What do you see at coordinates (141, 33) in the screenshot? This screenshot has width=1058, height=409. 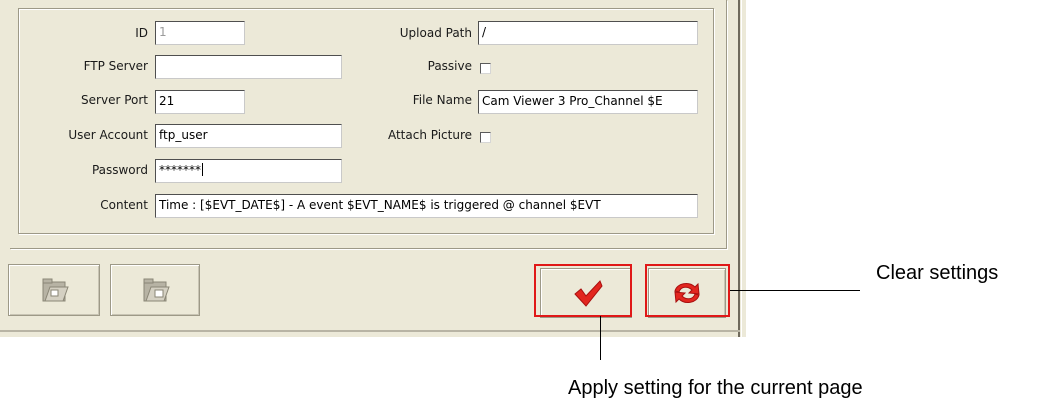 I see `id-label: ID` at bounding box center [141, 33].